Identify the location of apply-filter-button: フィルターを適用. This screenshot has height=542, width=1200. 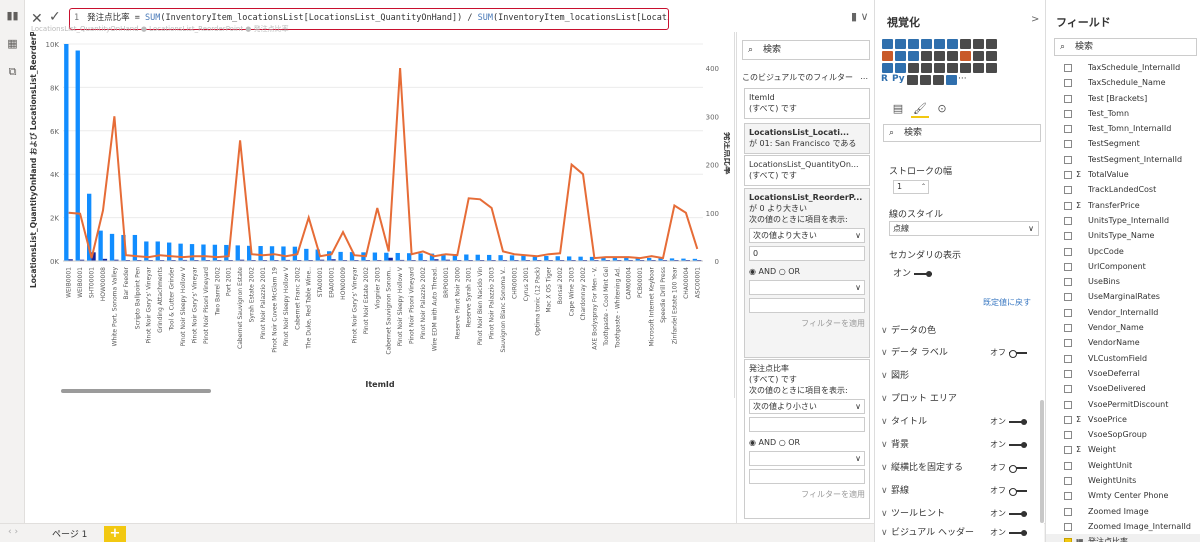
(807, 323).